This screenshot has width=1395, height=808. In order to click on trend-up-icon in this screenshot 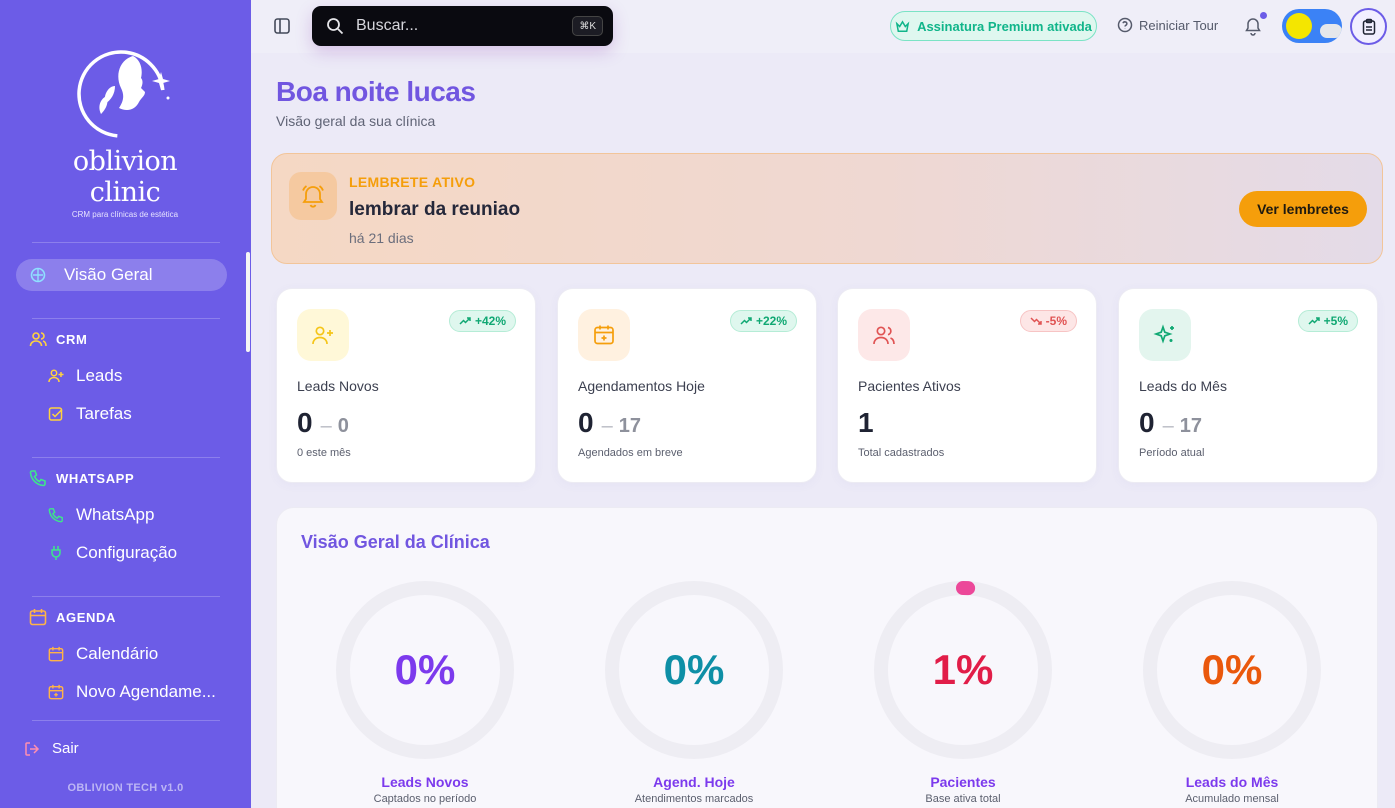, I will do `click(1314, 321)`.